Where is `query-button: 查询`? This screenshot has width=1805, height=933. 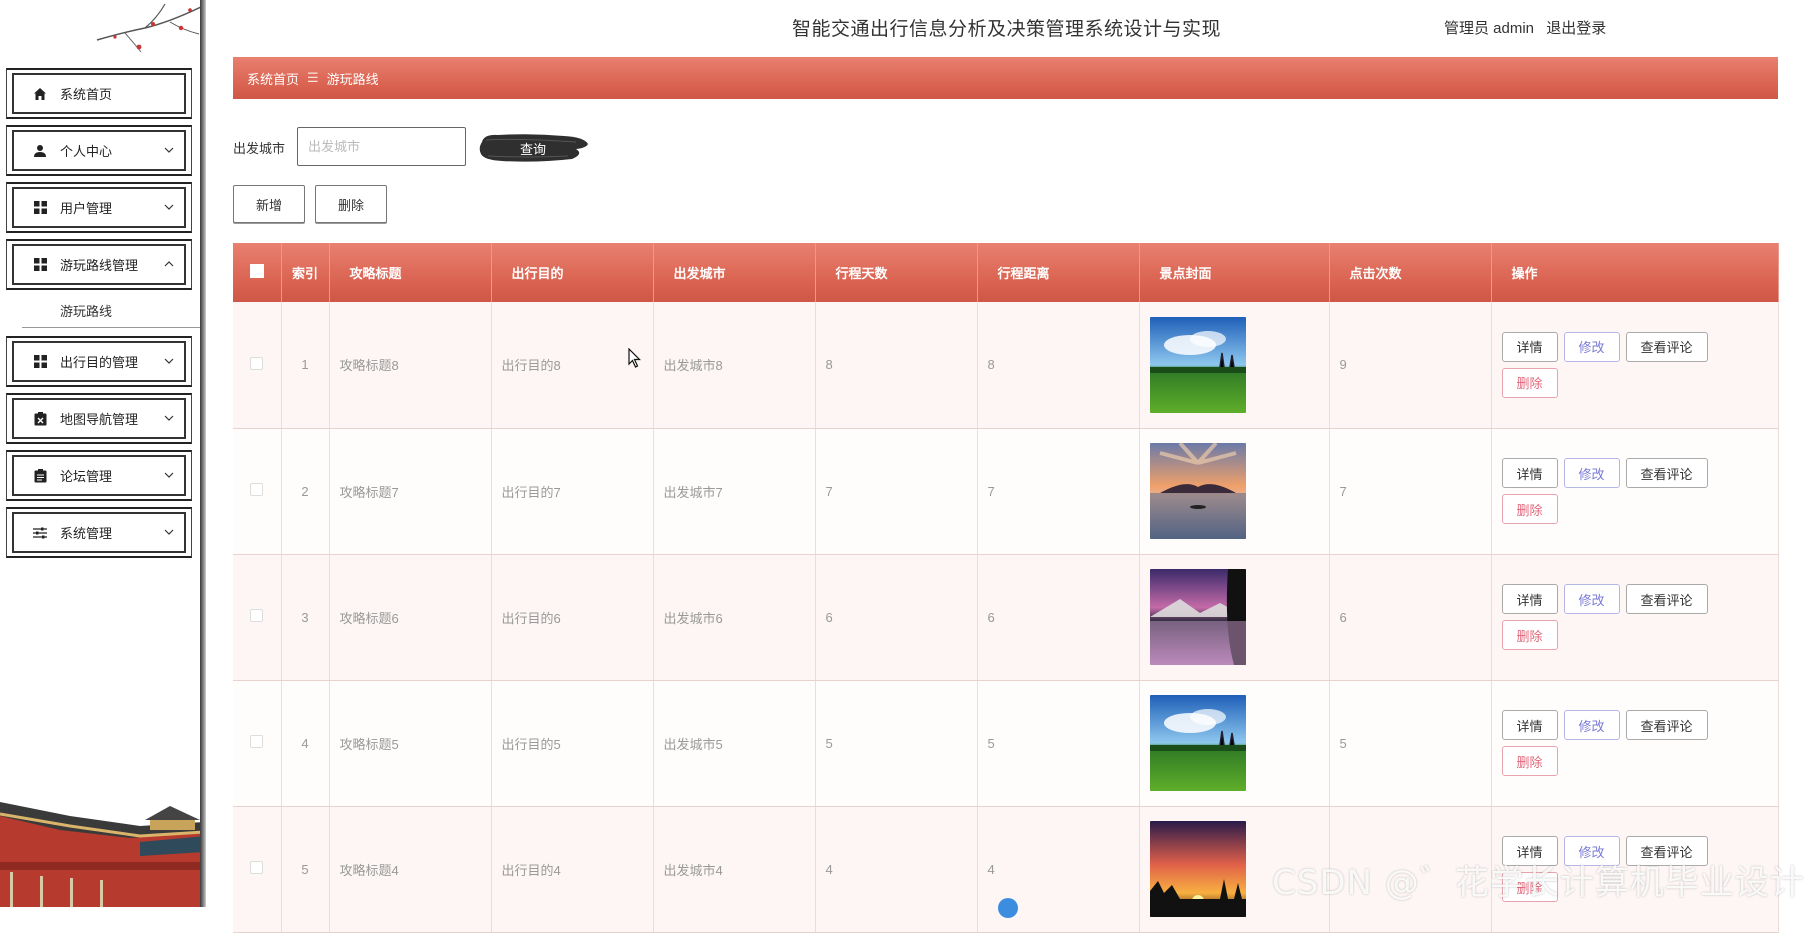 query-button: 查询 is located at coordinates (533, 148).